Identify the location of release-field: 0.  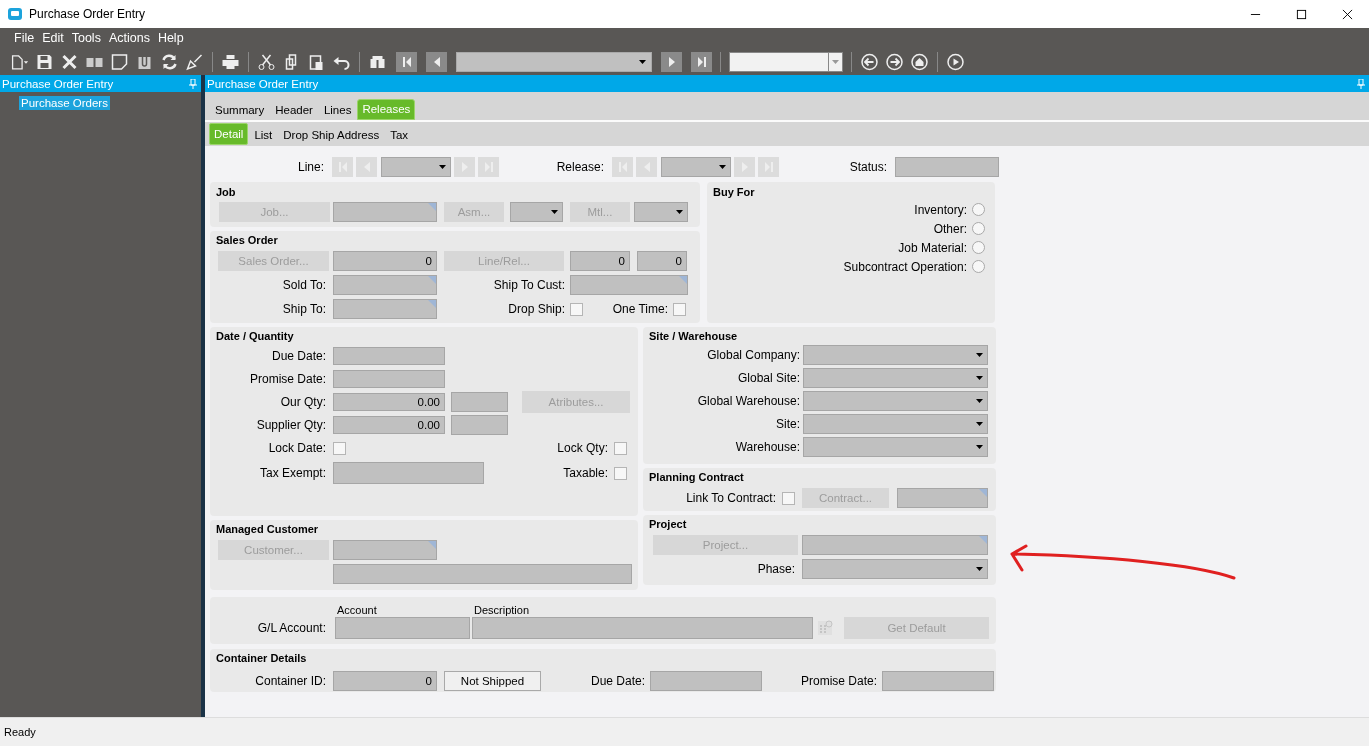
(662, 261).